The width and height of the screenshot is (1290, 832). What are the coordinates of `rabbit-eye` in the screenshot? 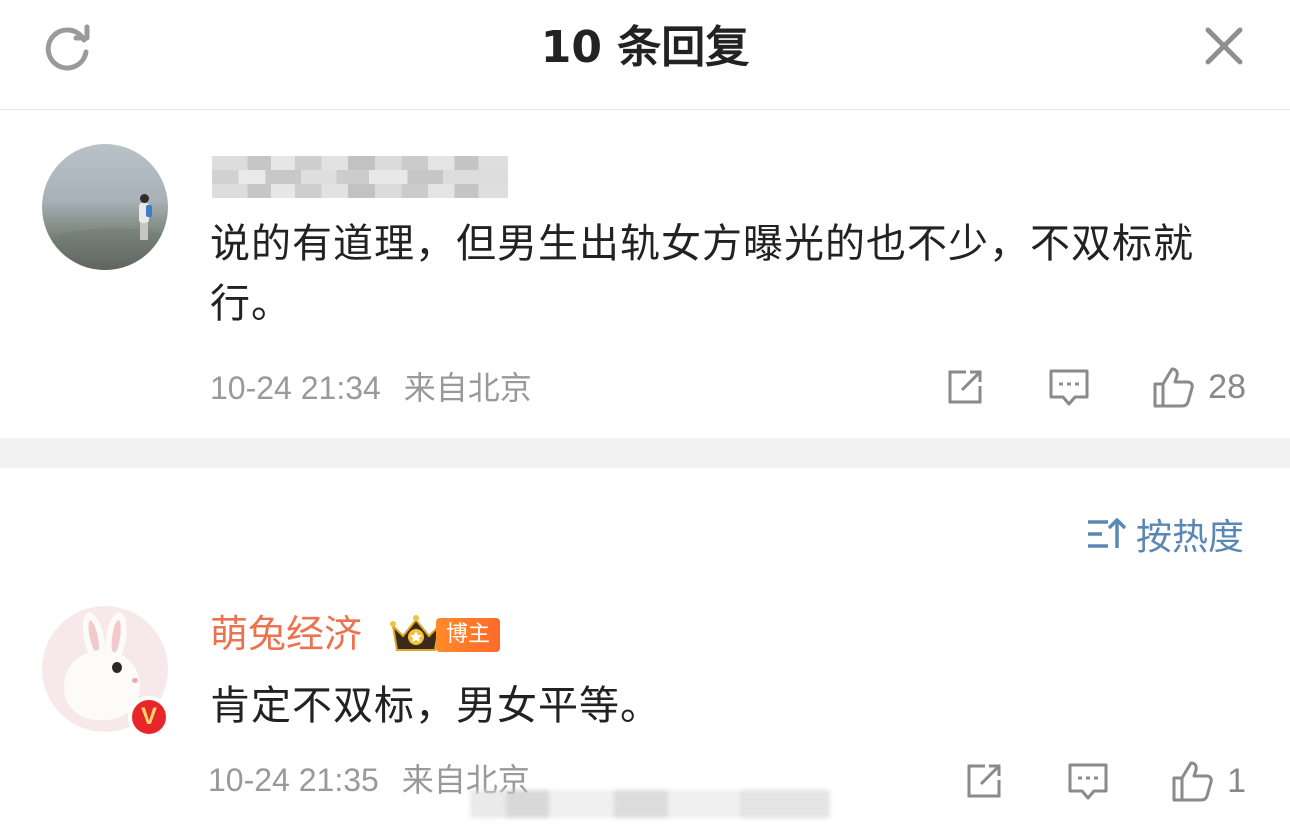 It's located at (117, 667).